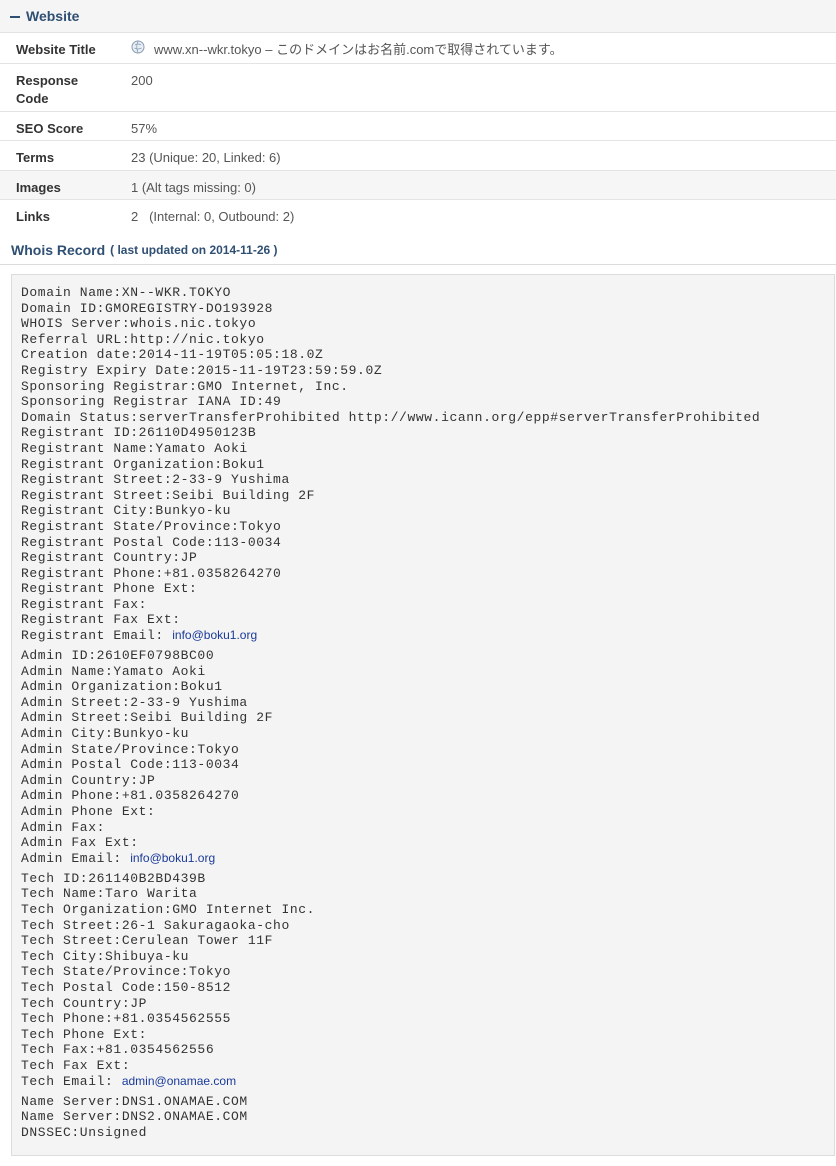 The image size is (836, 1166). I want to click on whois-line-text: Tech Email:, so click(71, 1081).